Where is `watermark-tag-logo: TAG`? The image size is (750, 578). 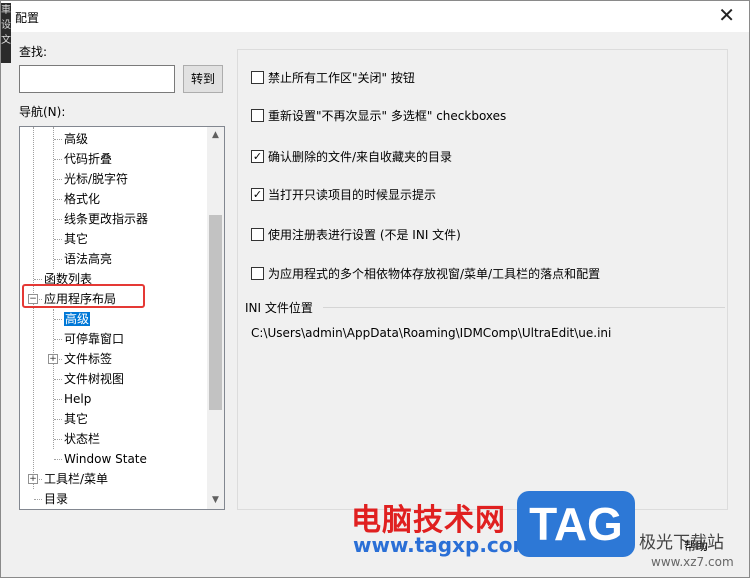 watermark-tag-logo: TAG is located at coordinates (576, 524).